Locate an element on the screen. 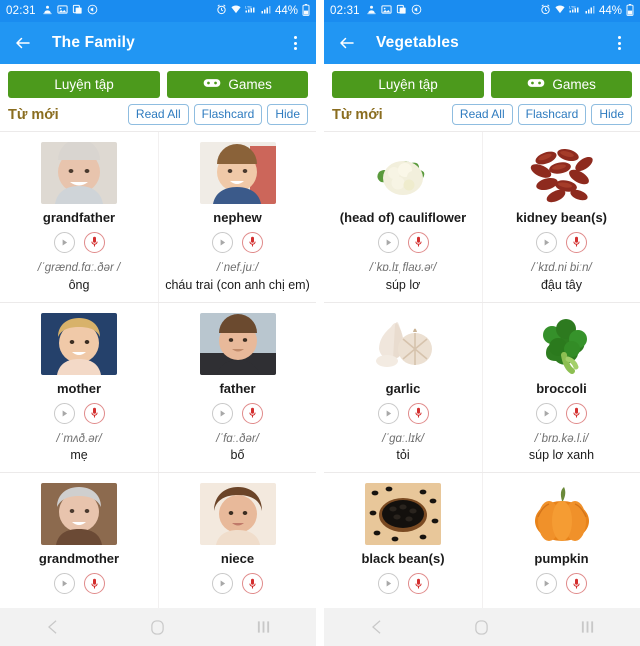 This screenshot has width=640, height=646. word-label: (head of) cauliflower is located at coordinates (403, 217).